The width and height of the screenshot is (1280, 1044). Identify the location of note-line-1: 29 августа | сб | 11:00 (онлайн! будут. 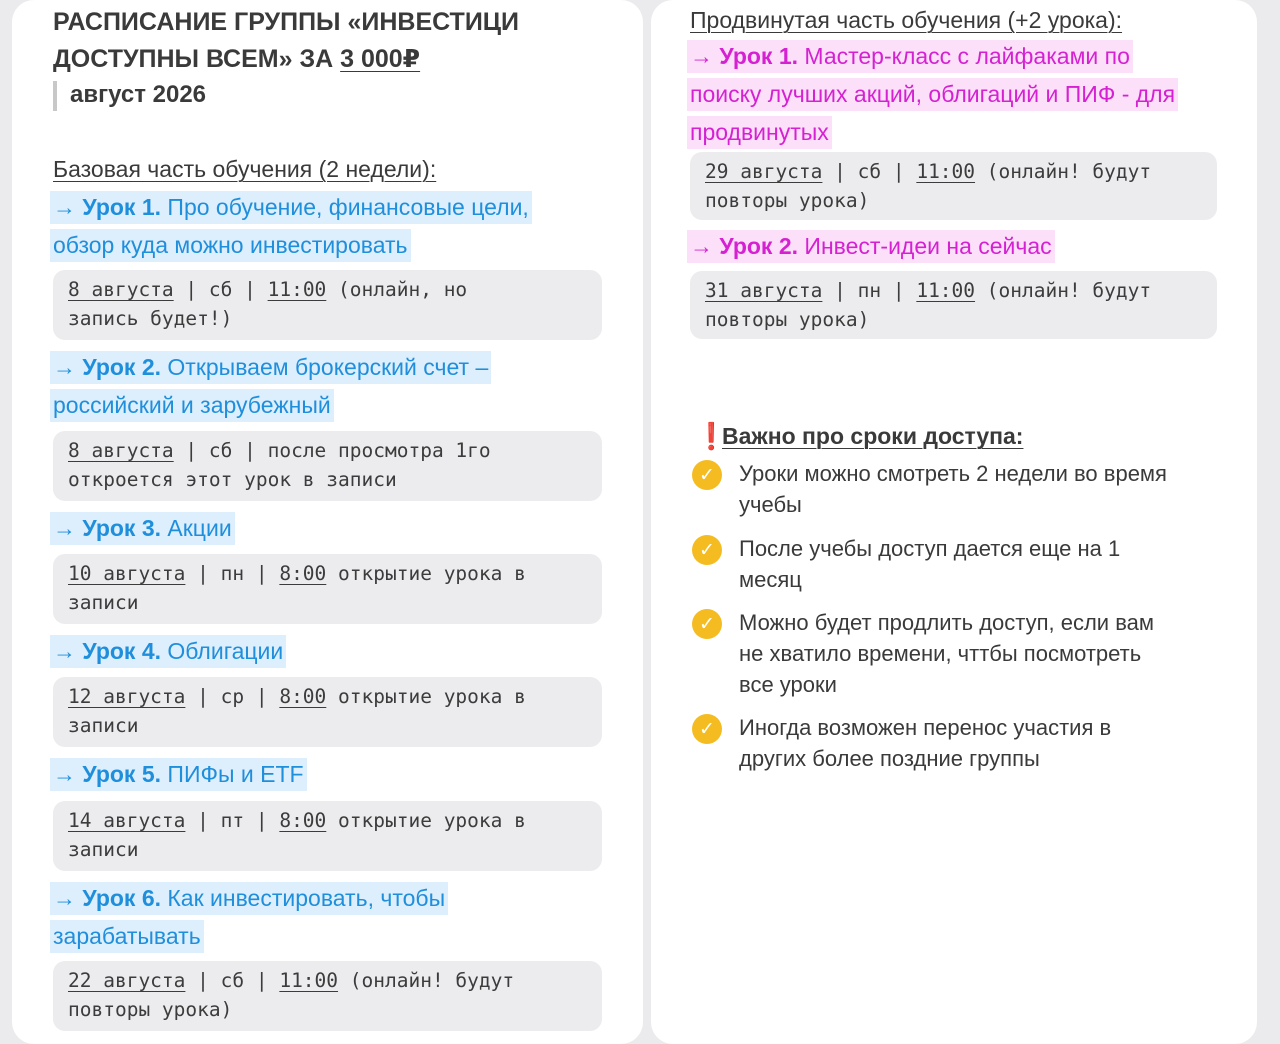
(953, 171).